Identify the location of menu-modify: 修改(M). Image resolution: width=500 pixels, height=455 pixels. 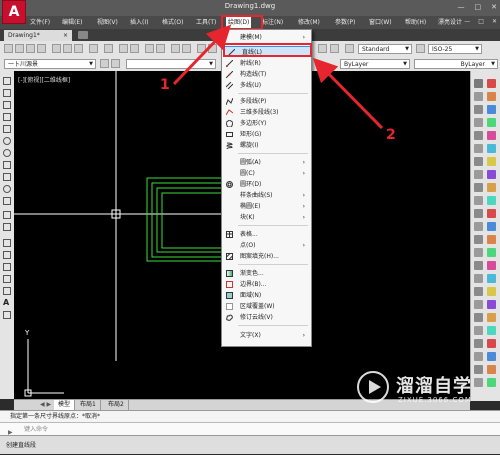
(309, 22).